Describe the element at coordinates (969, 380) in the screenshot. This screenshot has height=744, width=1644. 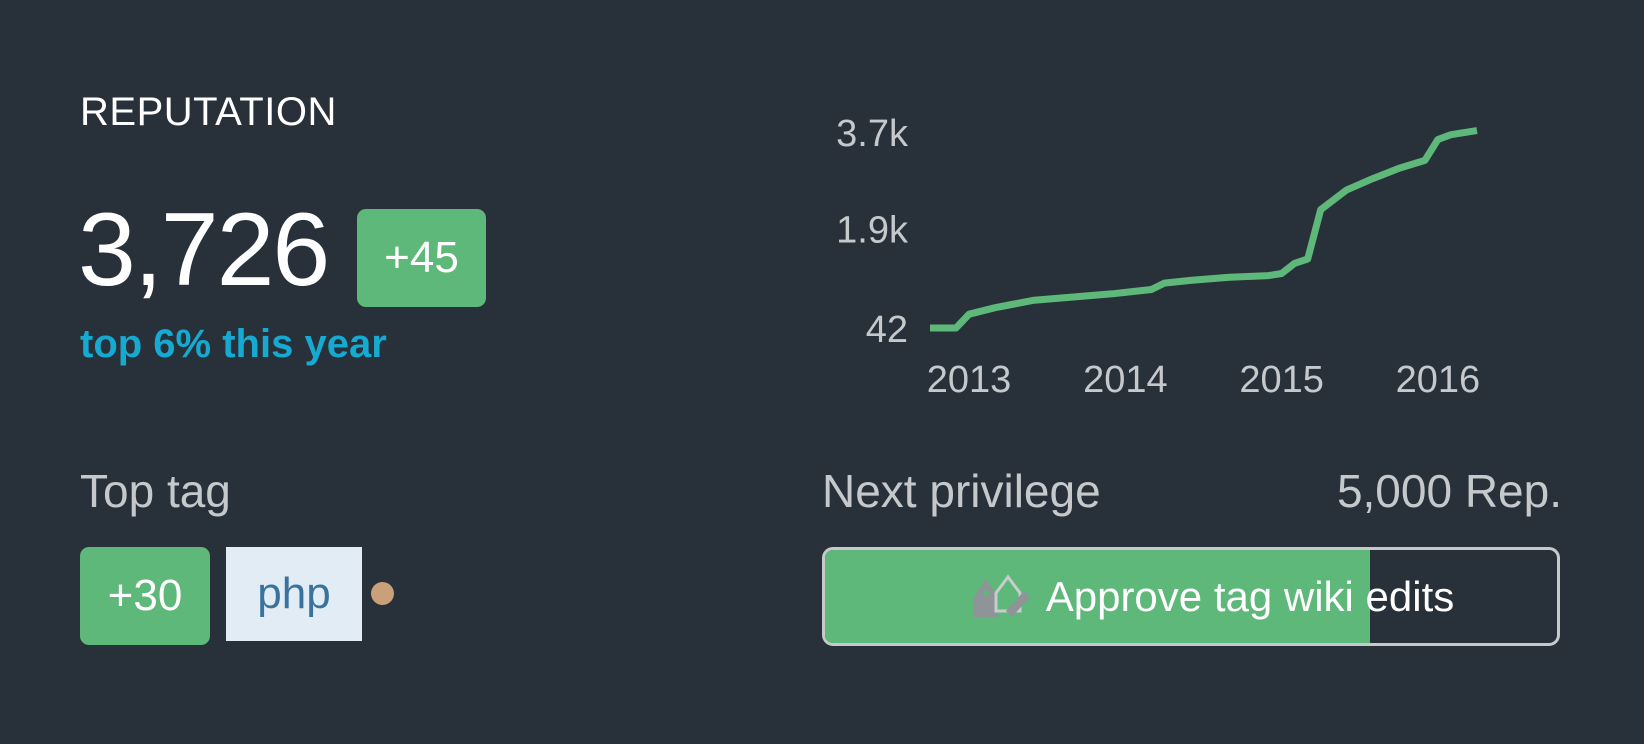
I see `x-tick-label: 2013` at that location.